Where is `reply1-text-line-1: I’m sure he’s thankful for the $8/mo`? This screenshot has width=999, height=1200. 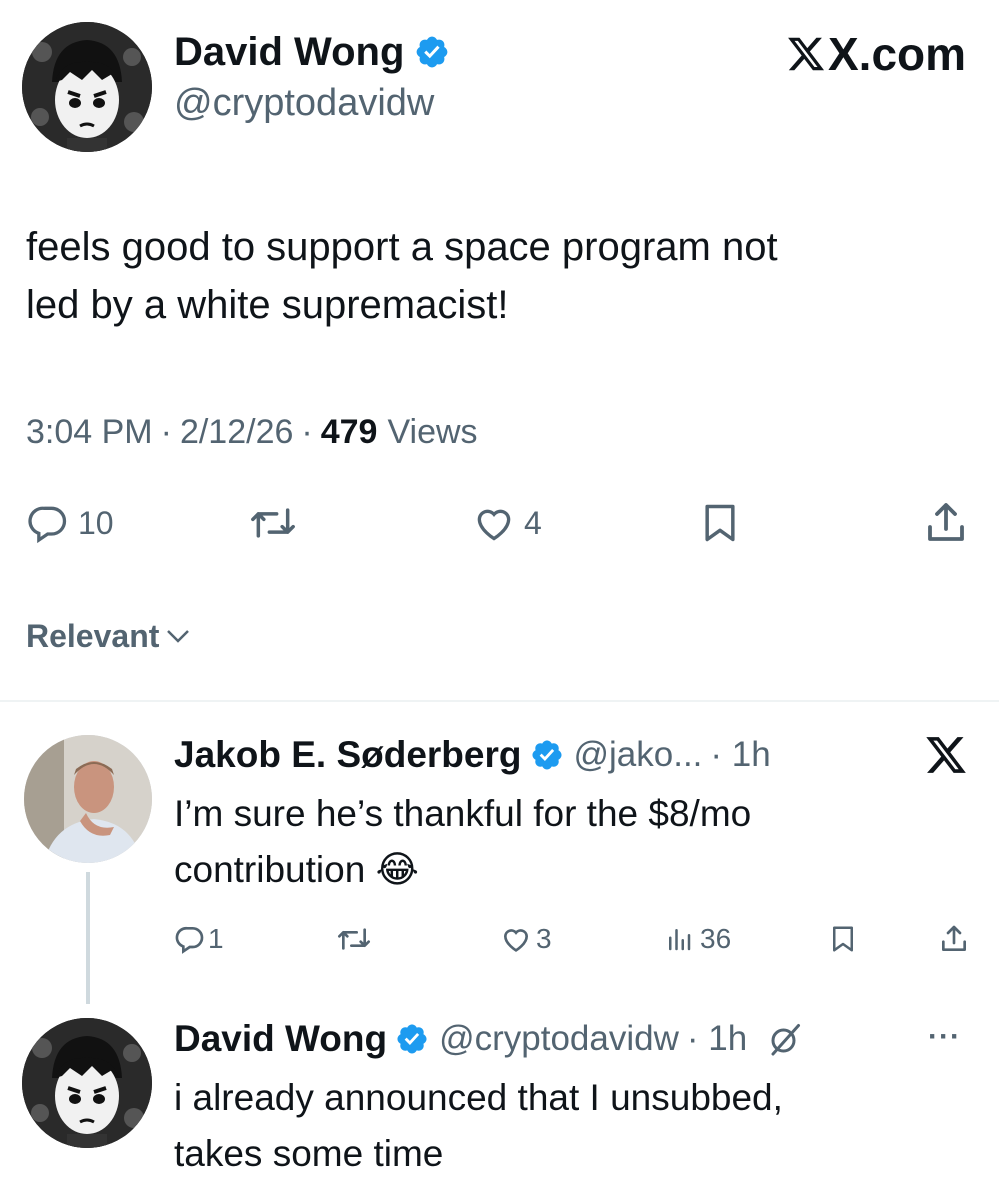
reply1-text-line-1: I’m sure he’s thankful for the $8/mo is located at coordinates (463, 813).